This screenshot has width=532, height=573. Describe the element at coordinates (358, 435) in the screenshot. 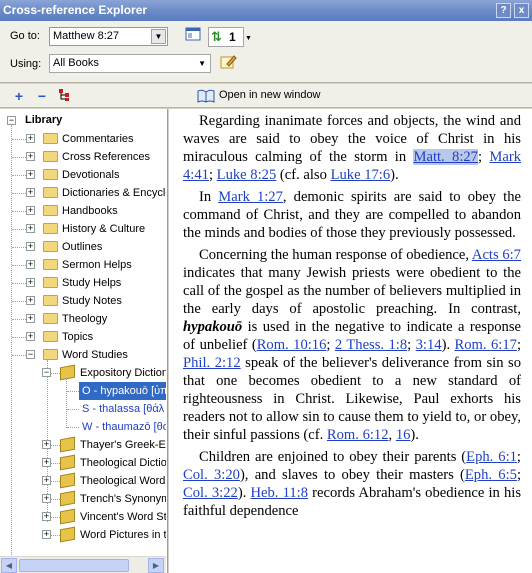

I see `ref-link-rom-6-12: Rom. 6:12` at that location.